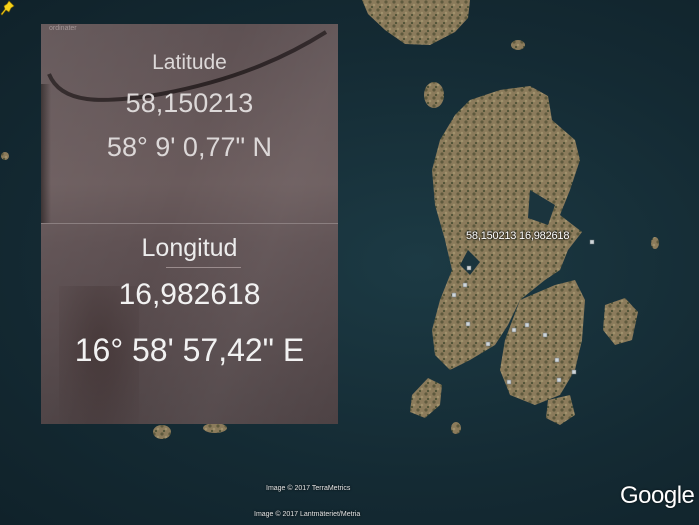  What do you see at coordinates (307, 514) in the screenshot?
I see `attribution-lantmateriet: Image © 2017 Lantmäteriet/Metria` at bounding box center [307, 514].